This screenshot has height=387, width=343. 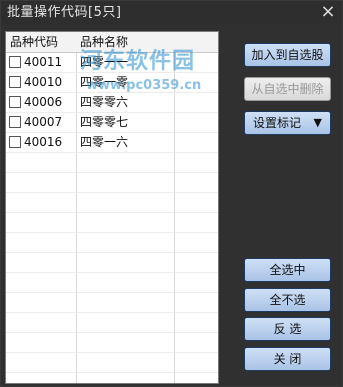 I want to click on table-row: 40016 四零一六, so click(x=112, y=142).